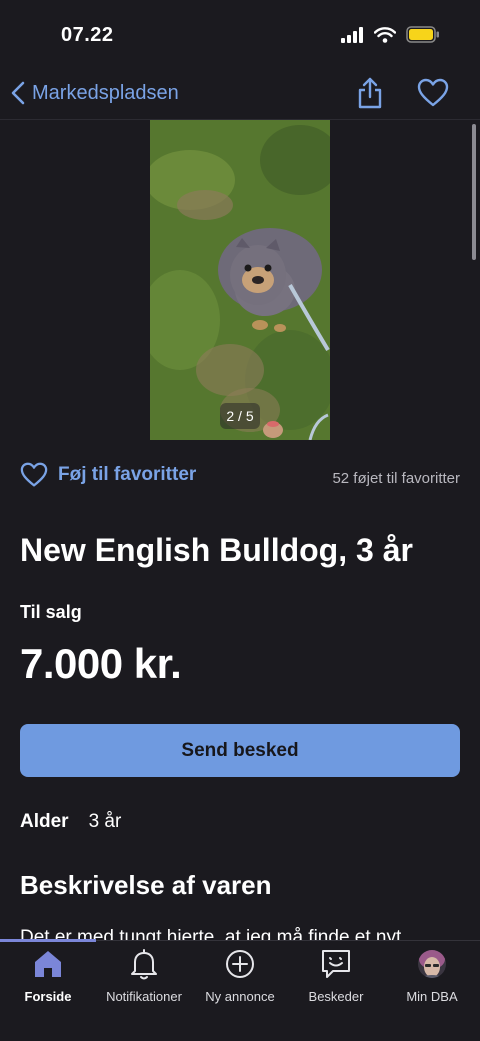 The height and width of the screenshot is (1041, 480). Describe the element at coordinates (144, 964) in the screenshot. I see `bell-icon` at that location.